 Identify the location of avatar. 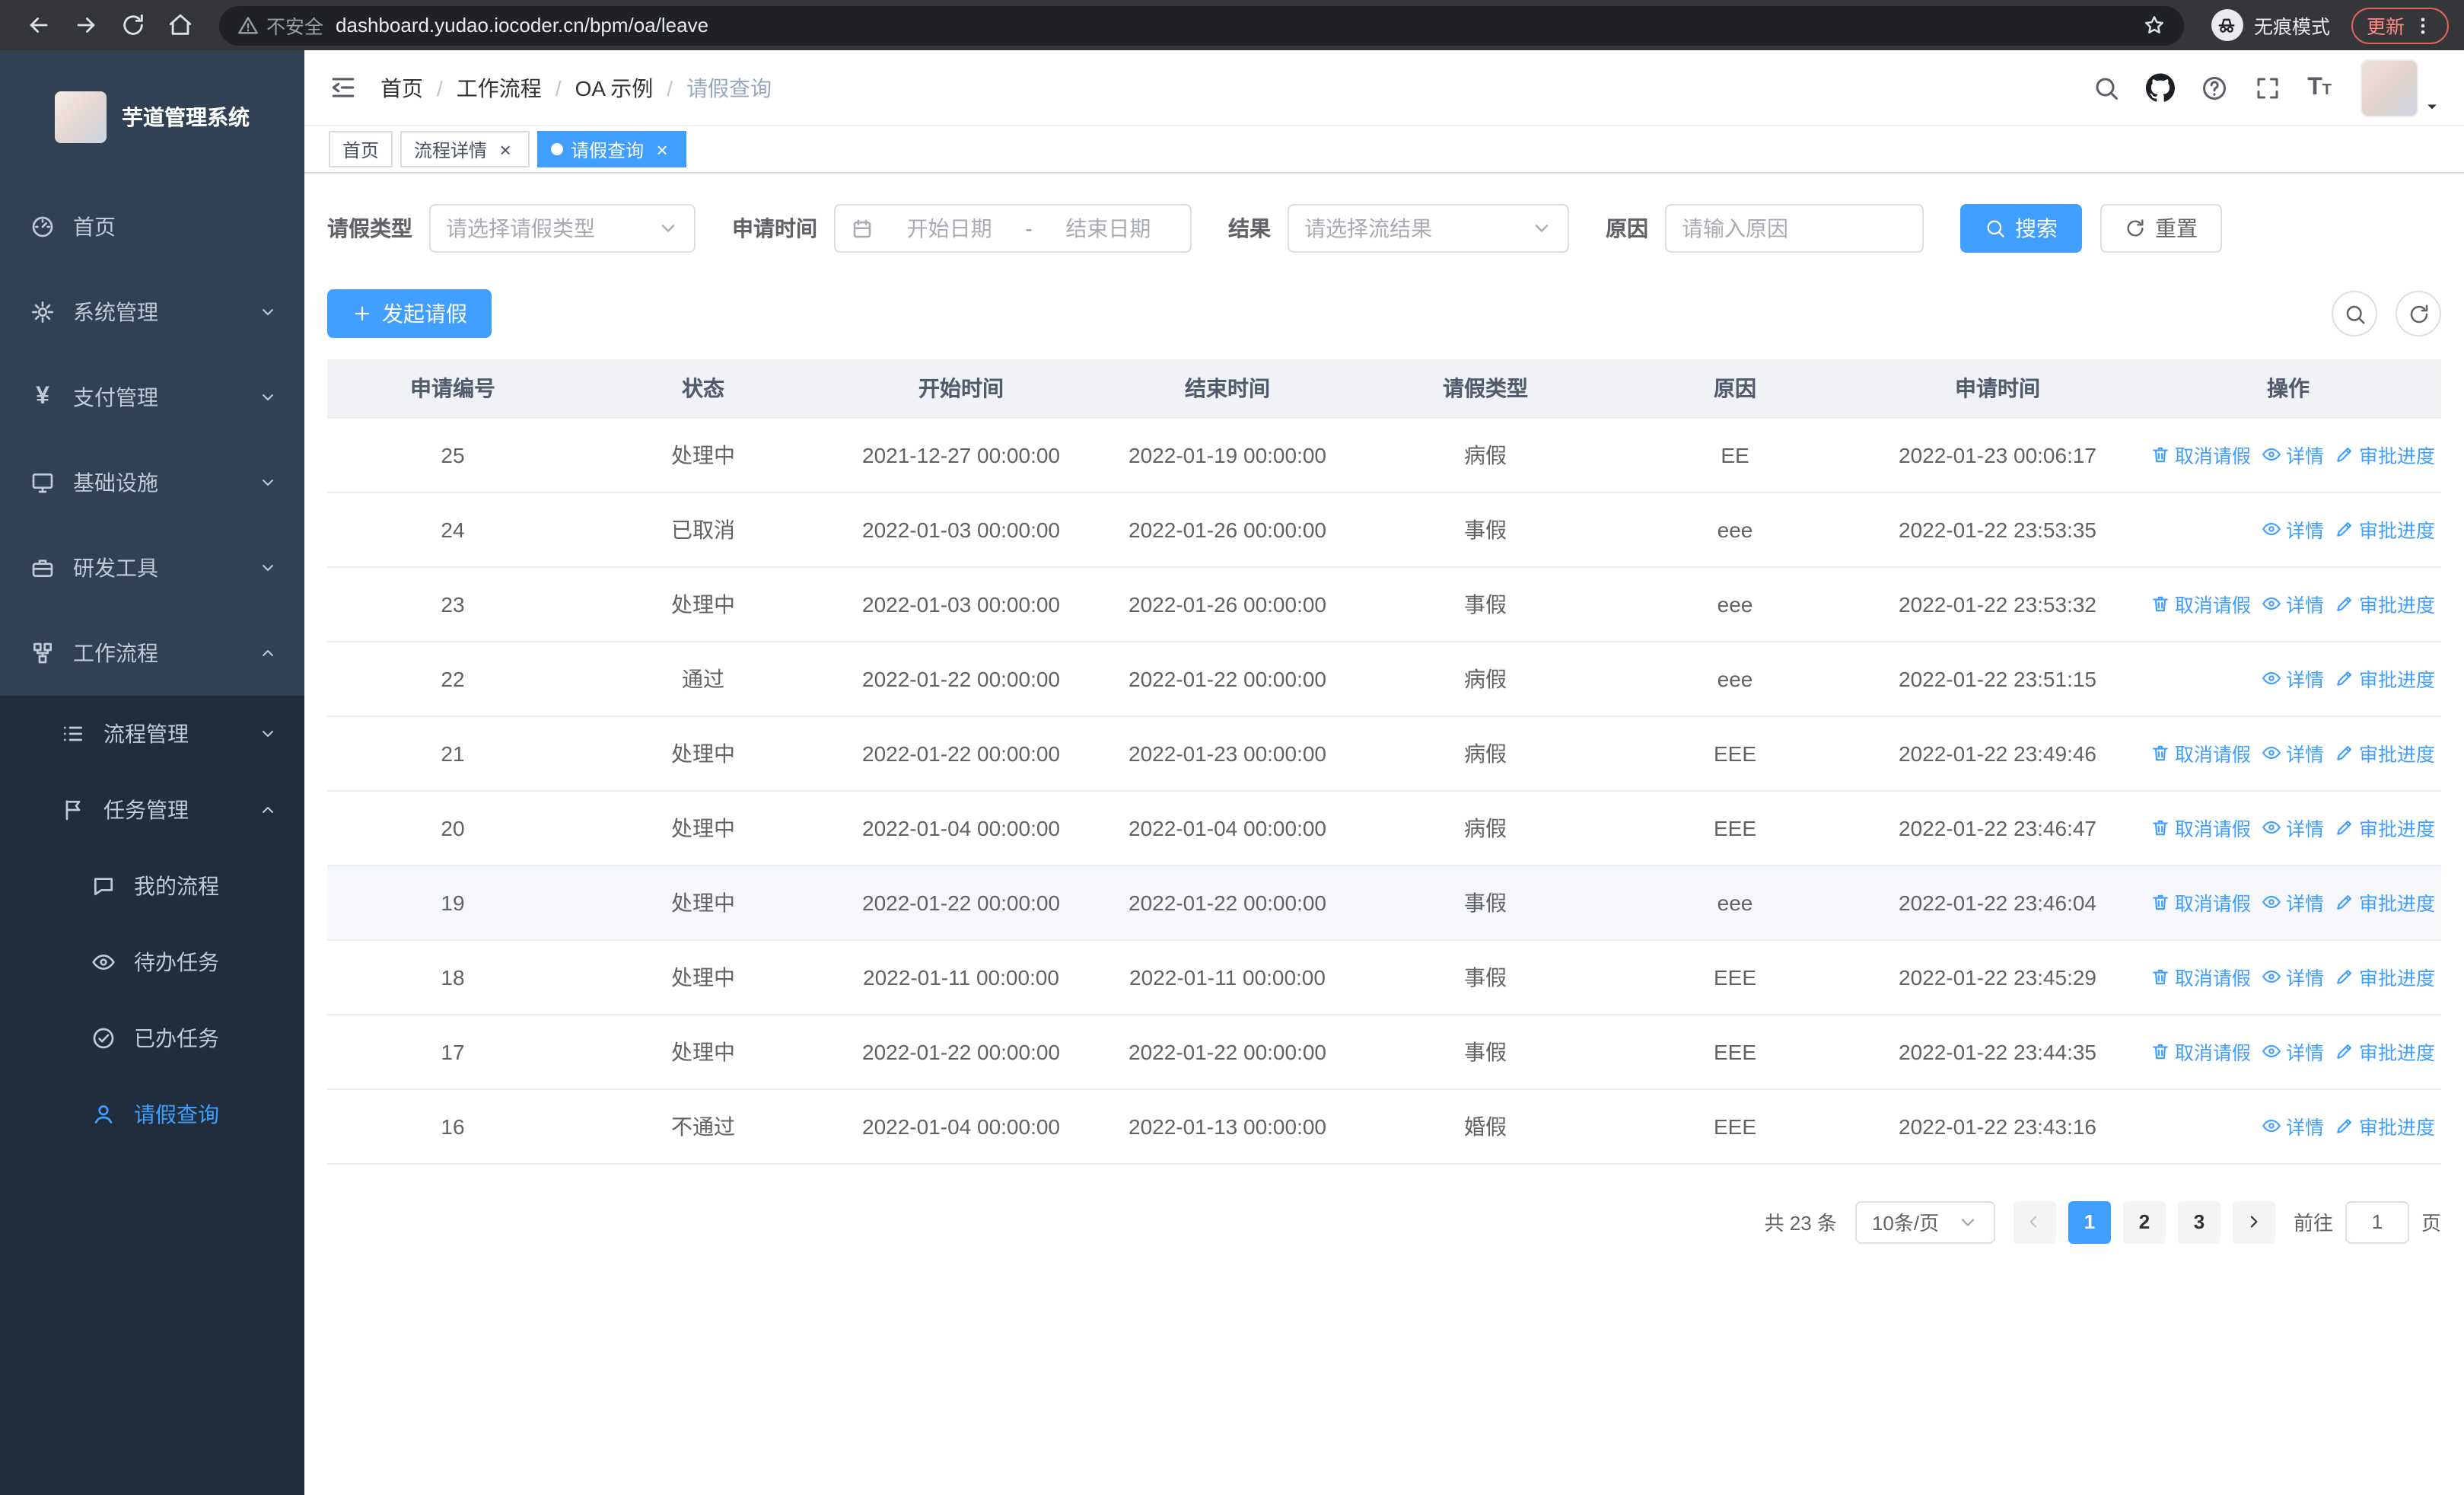
(2389, 88).